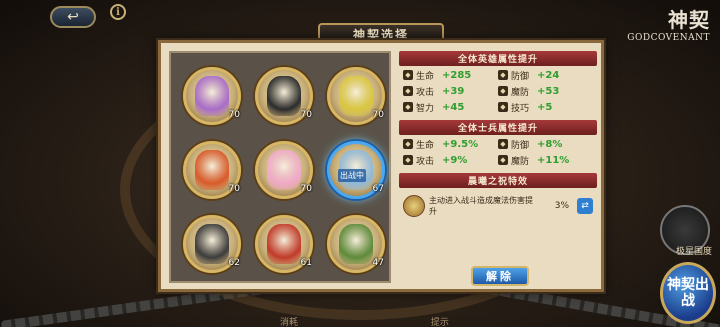 Image resolution: width=720 pixels, height=327 pixels. I want to click on stat-value: +9.5%, so click(460, 144).